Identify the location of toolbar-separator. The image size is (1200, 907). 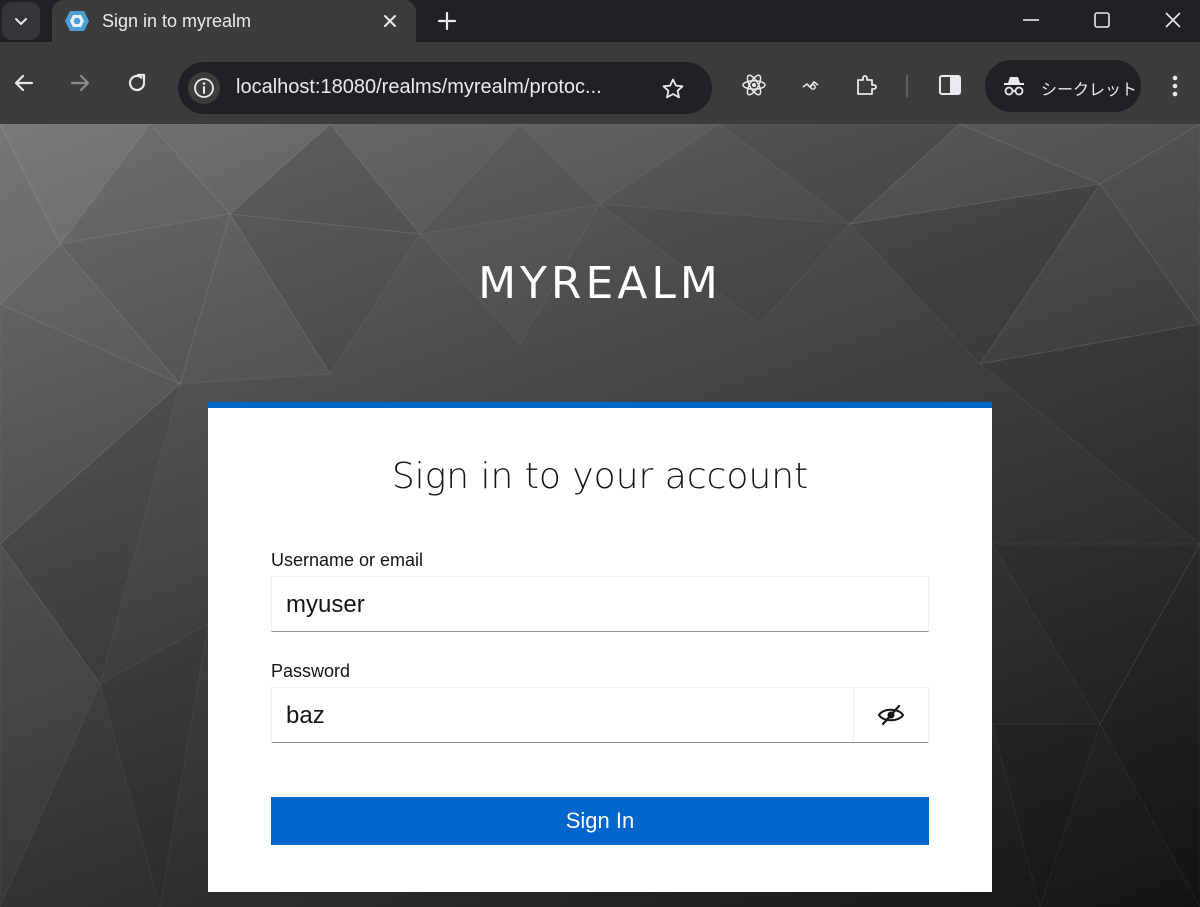
(907, 86).